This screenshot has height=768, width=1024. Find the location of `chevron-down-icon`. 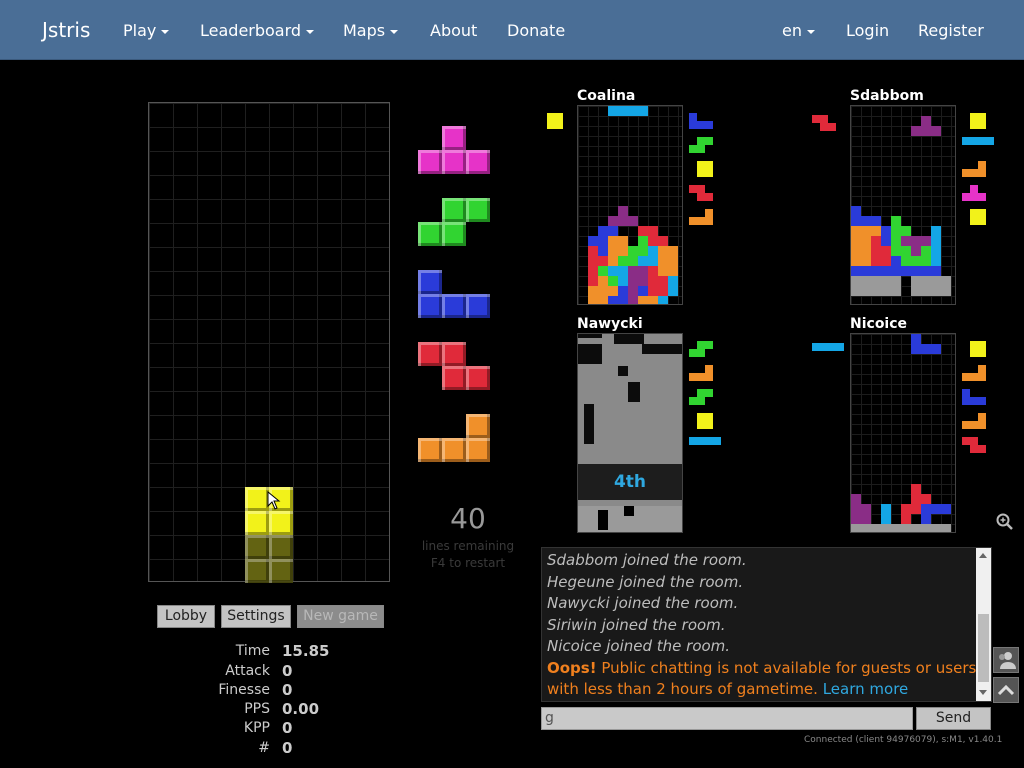

chevron-down-icon is located at coordinates (810, 31).